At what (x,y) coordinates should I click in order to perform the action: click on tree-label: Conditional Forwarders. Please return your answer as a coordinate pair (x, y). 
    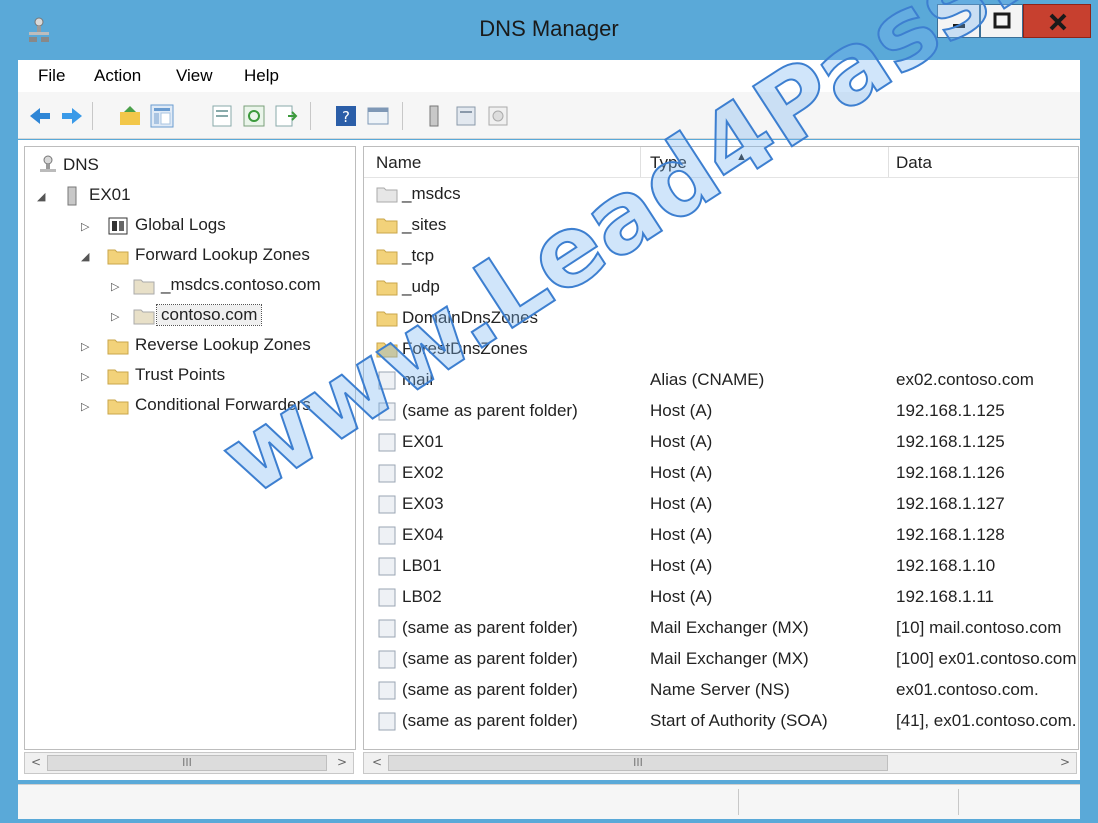
    Looking at the image, I should click on (223, 404).